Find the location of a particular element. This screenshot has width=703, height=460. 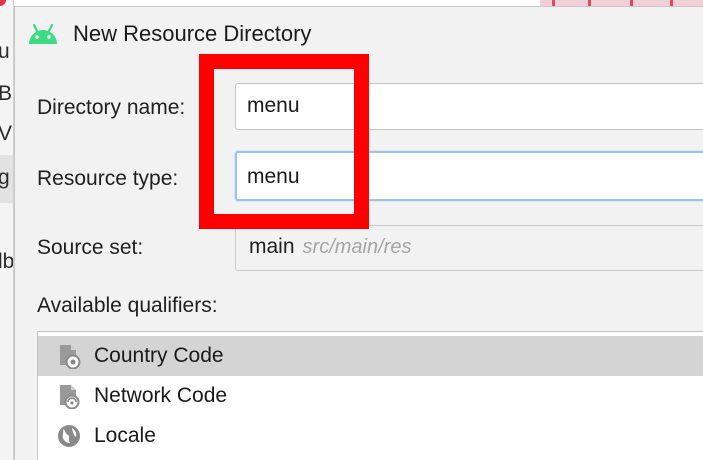

background-text-fragment: B is located at coordinates (6, 94).